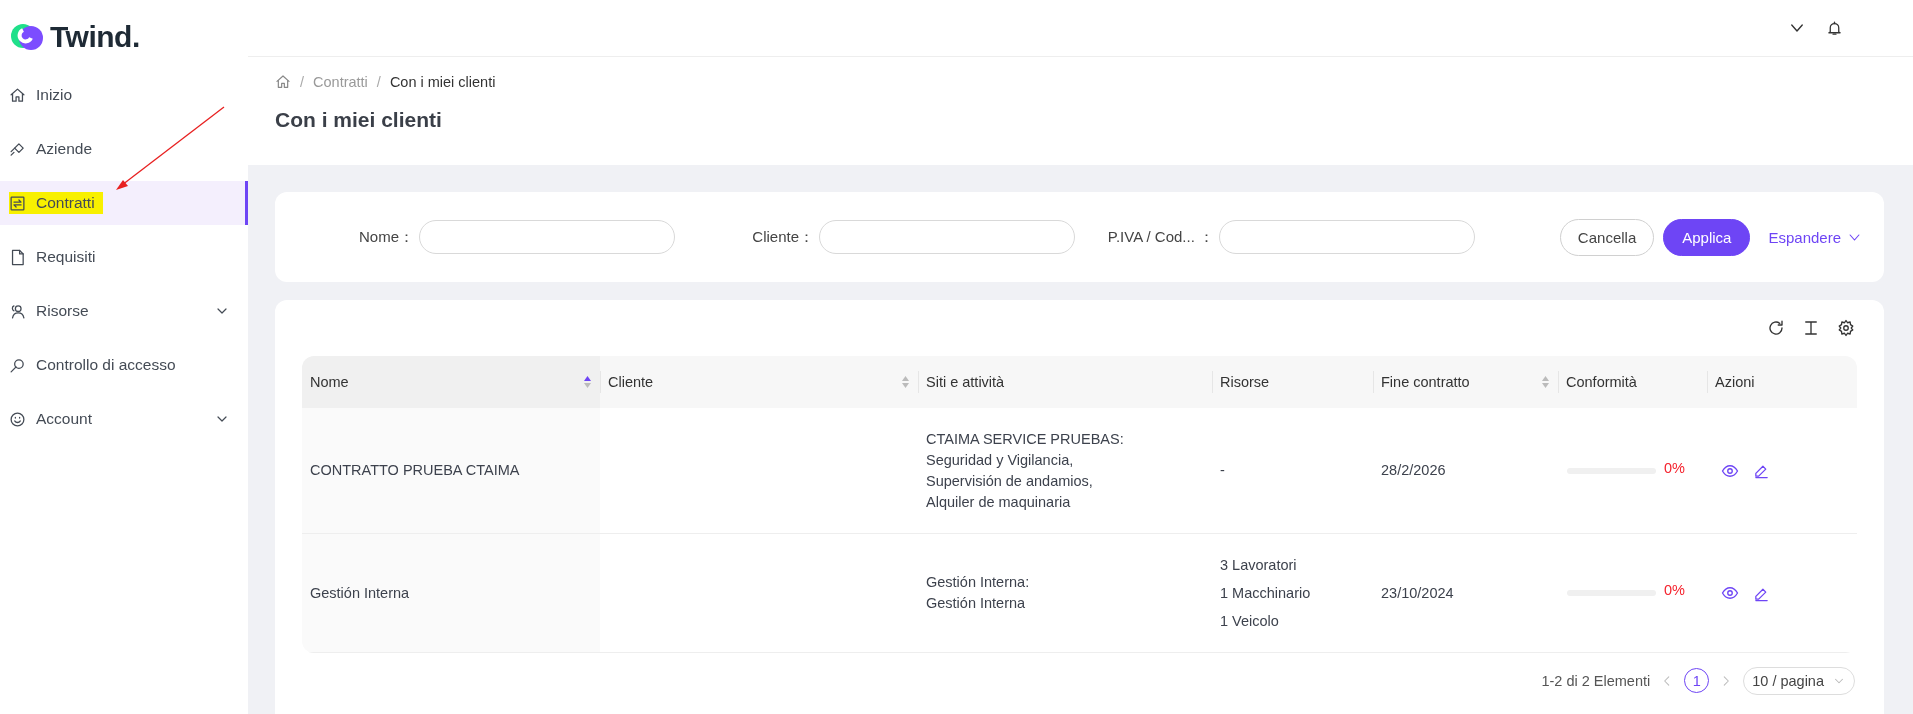  I want to click on sidebar-item: Controllo di accesso, so click(124, 365).